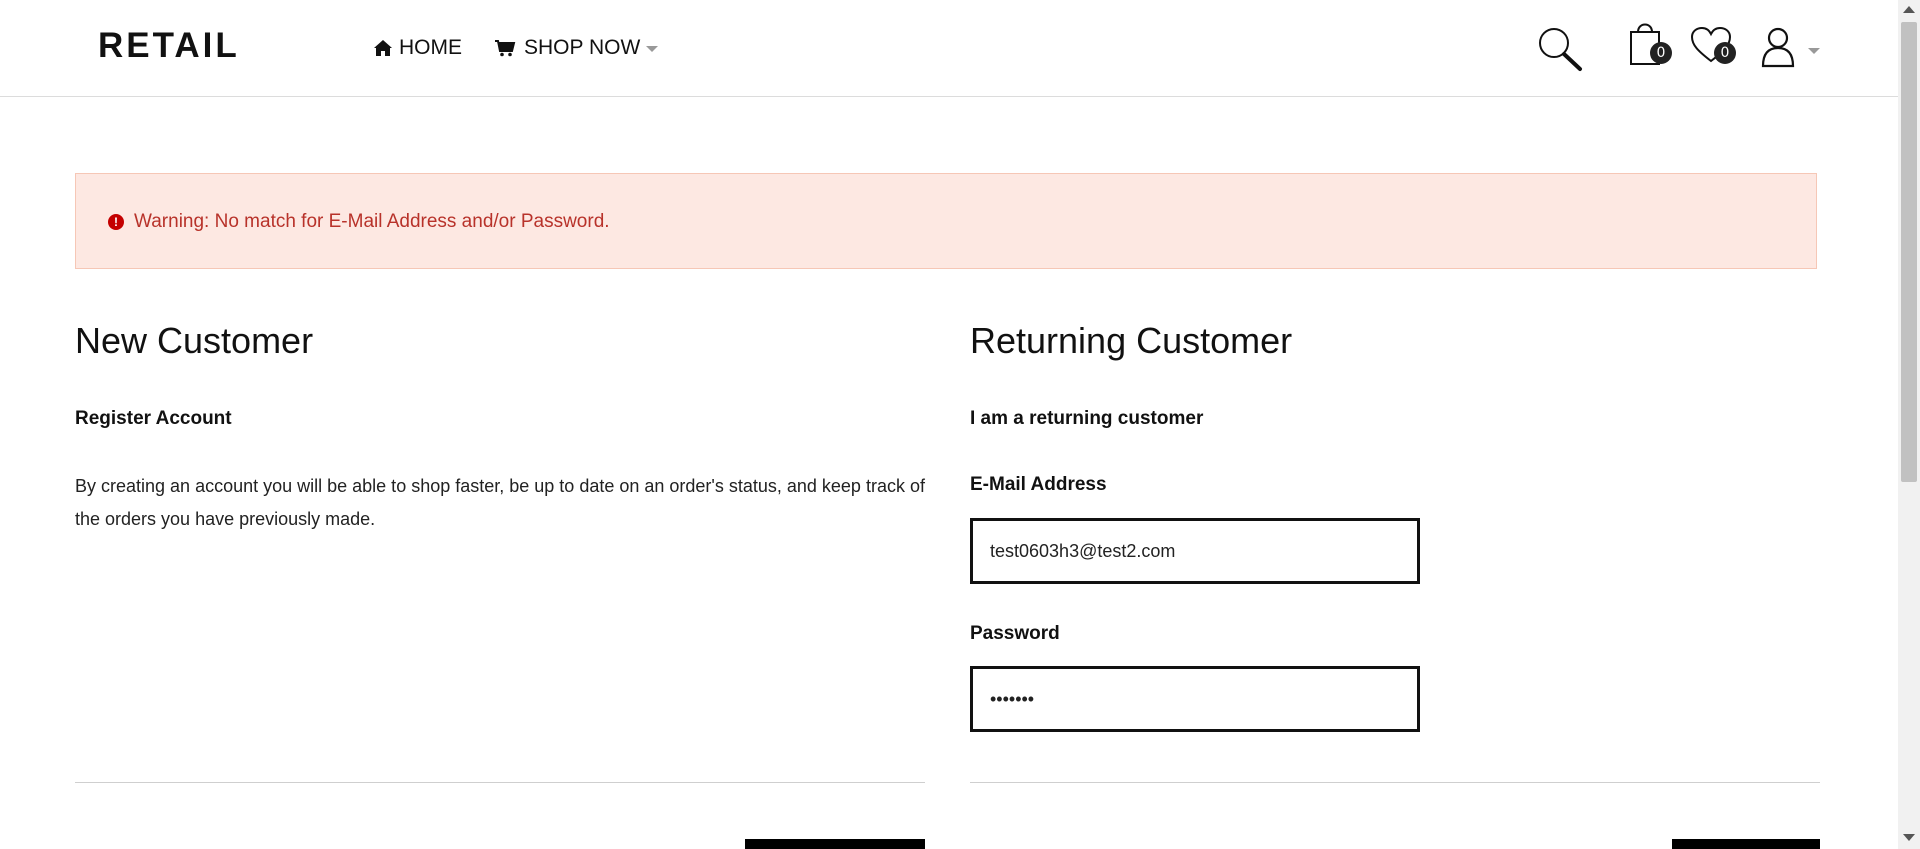  I want to click on chevron-down-icon, so click(652, 49).